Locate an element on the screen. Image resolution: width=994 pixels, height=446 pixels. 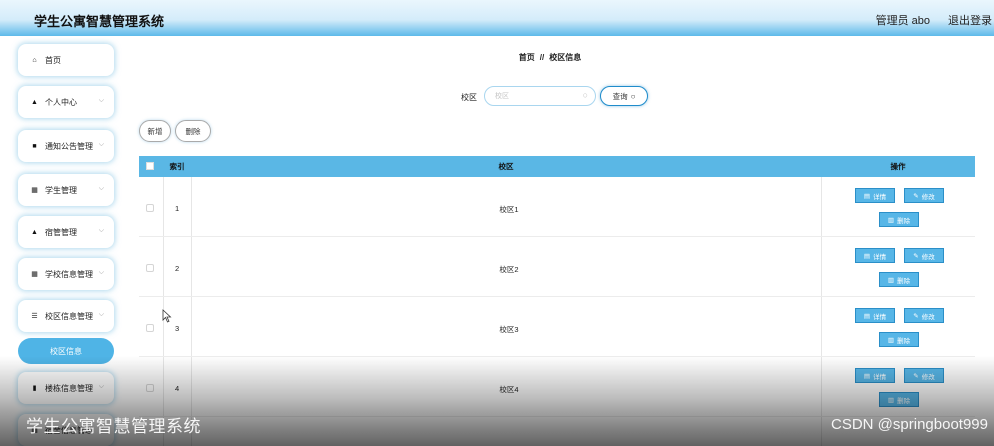
table-row: 4 校区4 ▤ 详情 ✎ 修改 ▥ 删除 is located at coordinates (557, 387).